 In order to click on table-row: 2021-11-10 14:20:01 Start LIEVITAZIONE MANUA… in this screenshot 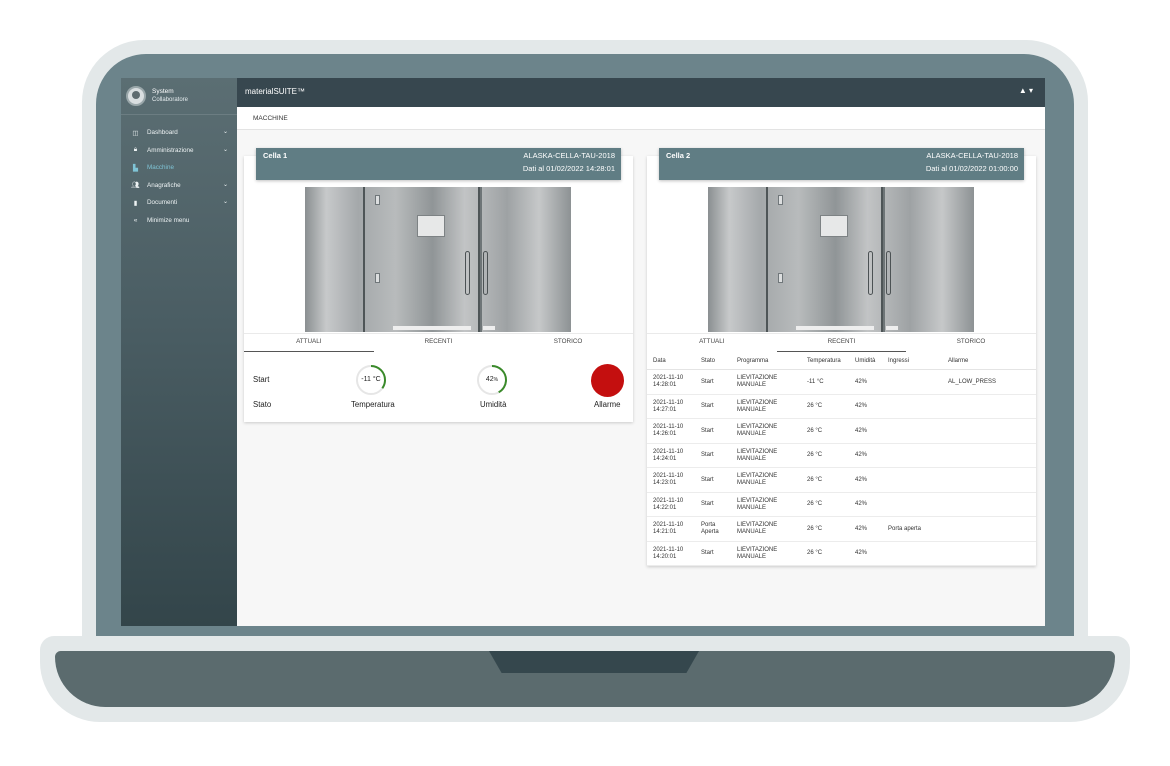, I will do `click(841, 554)`.